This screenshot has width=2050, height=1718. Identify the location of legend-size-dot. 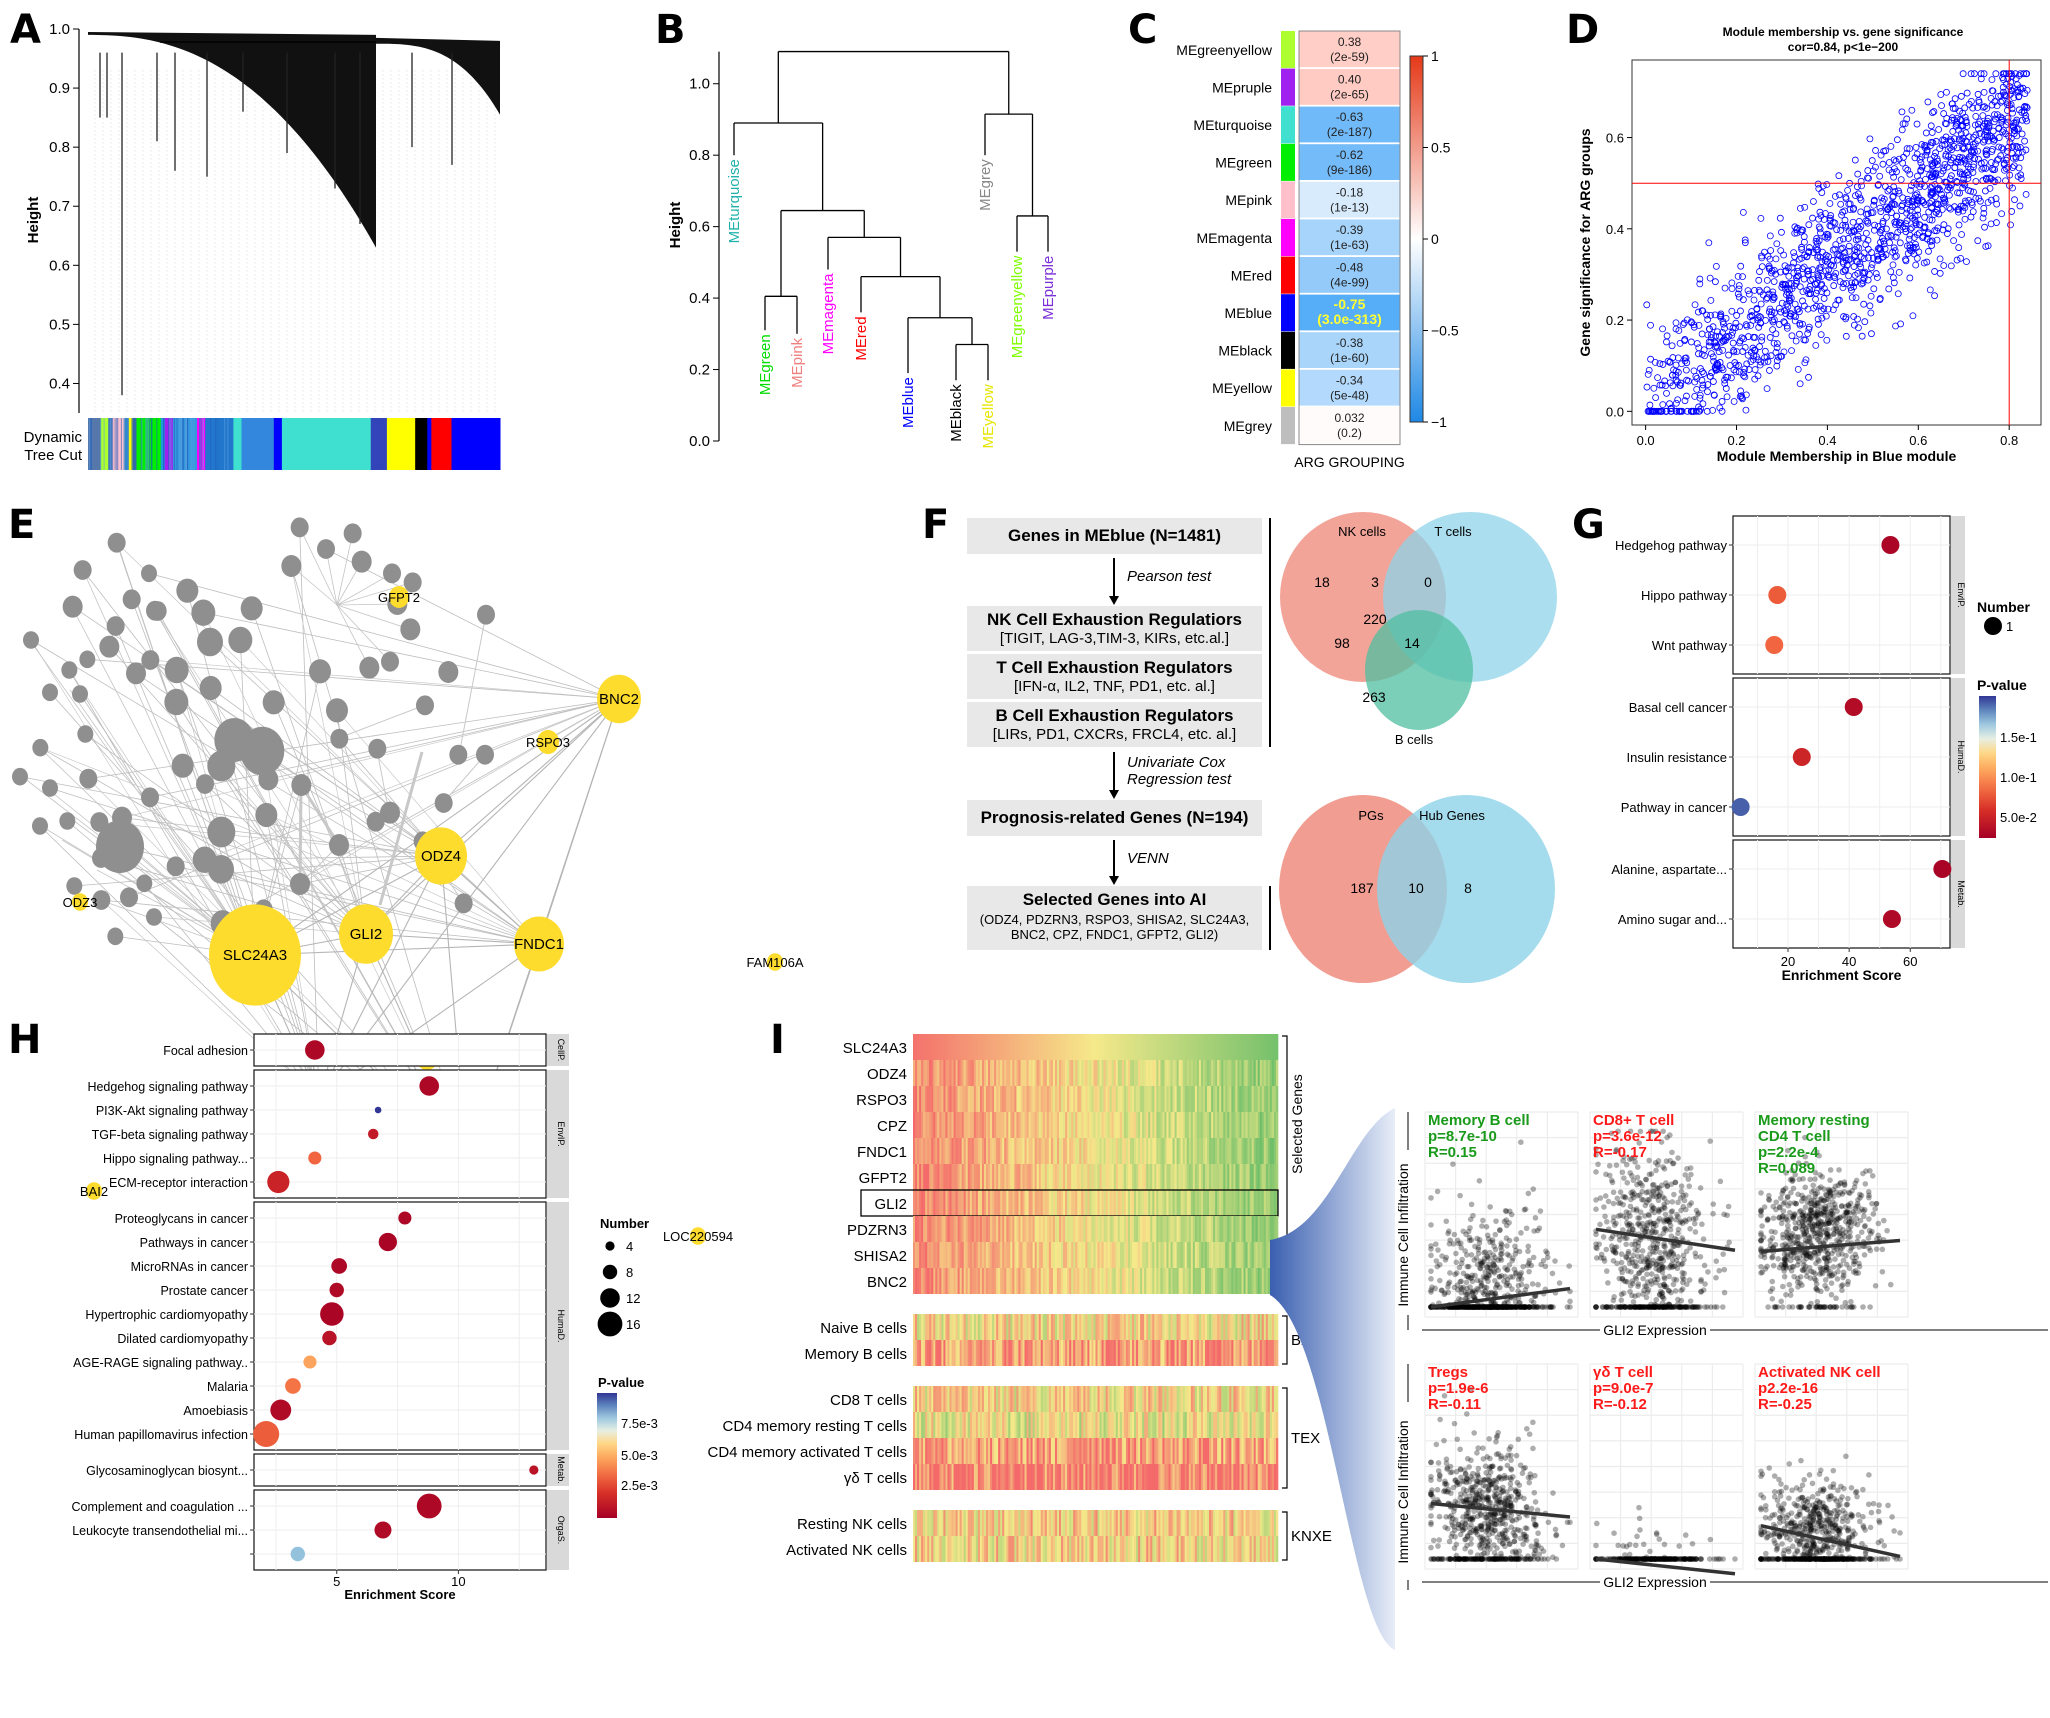
(610, 1246).